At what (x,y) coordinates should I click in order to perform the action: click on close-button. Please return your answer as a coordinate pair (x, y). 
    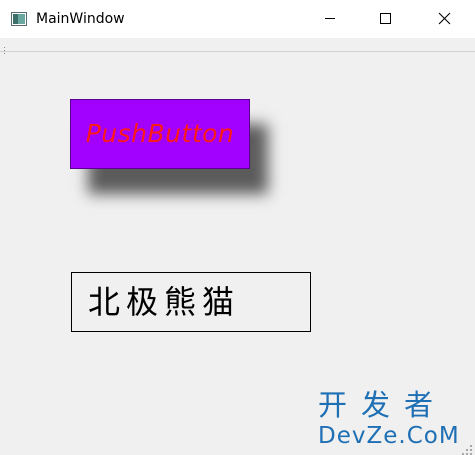
    Looking at the image, I should click on (445, 19).